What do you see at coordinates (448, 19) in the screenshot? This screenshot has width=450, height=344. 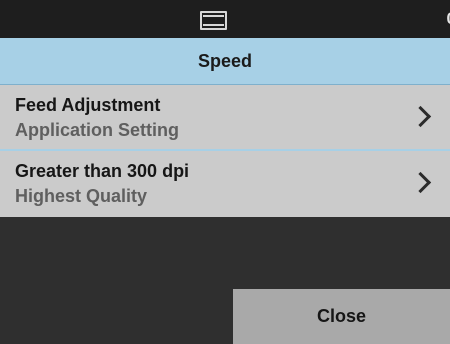 I see `status-count: 0` at bounding box center [448, 19].